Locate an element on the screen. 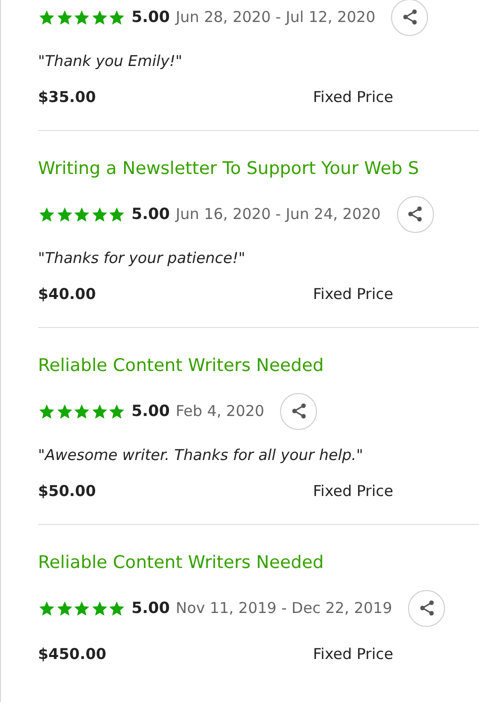  price: $40.00 is located at coordinates (67, 294).